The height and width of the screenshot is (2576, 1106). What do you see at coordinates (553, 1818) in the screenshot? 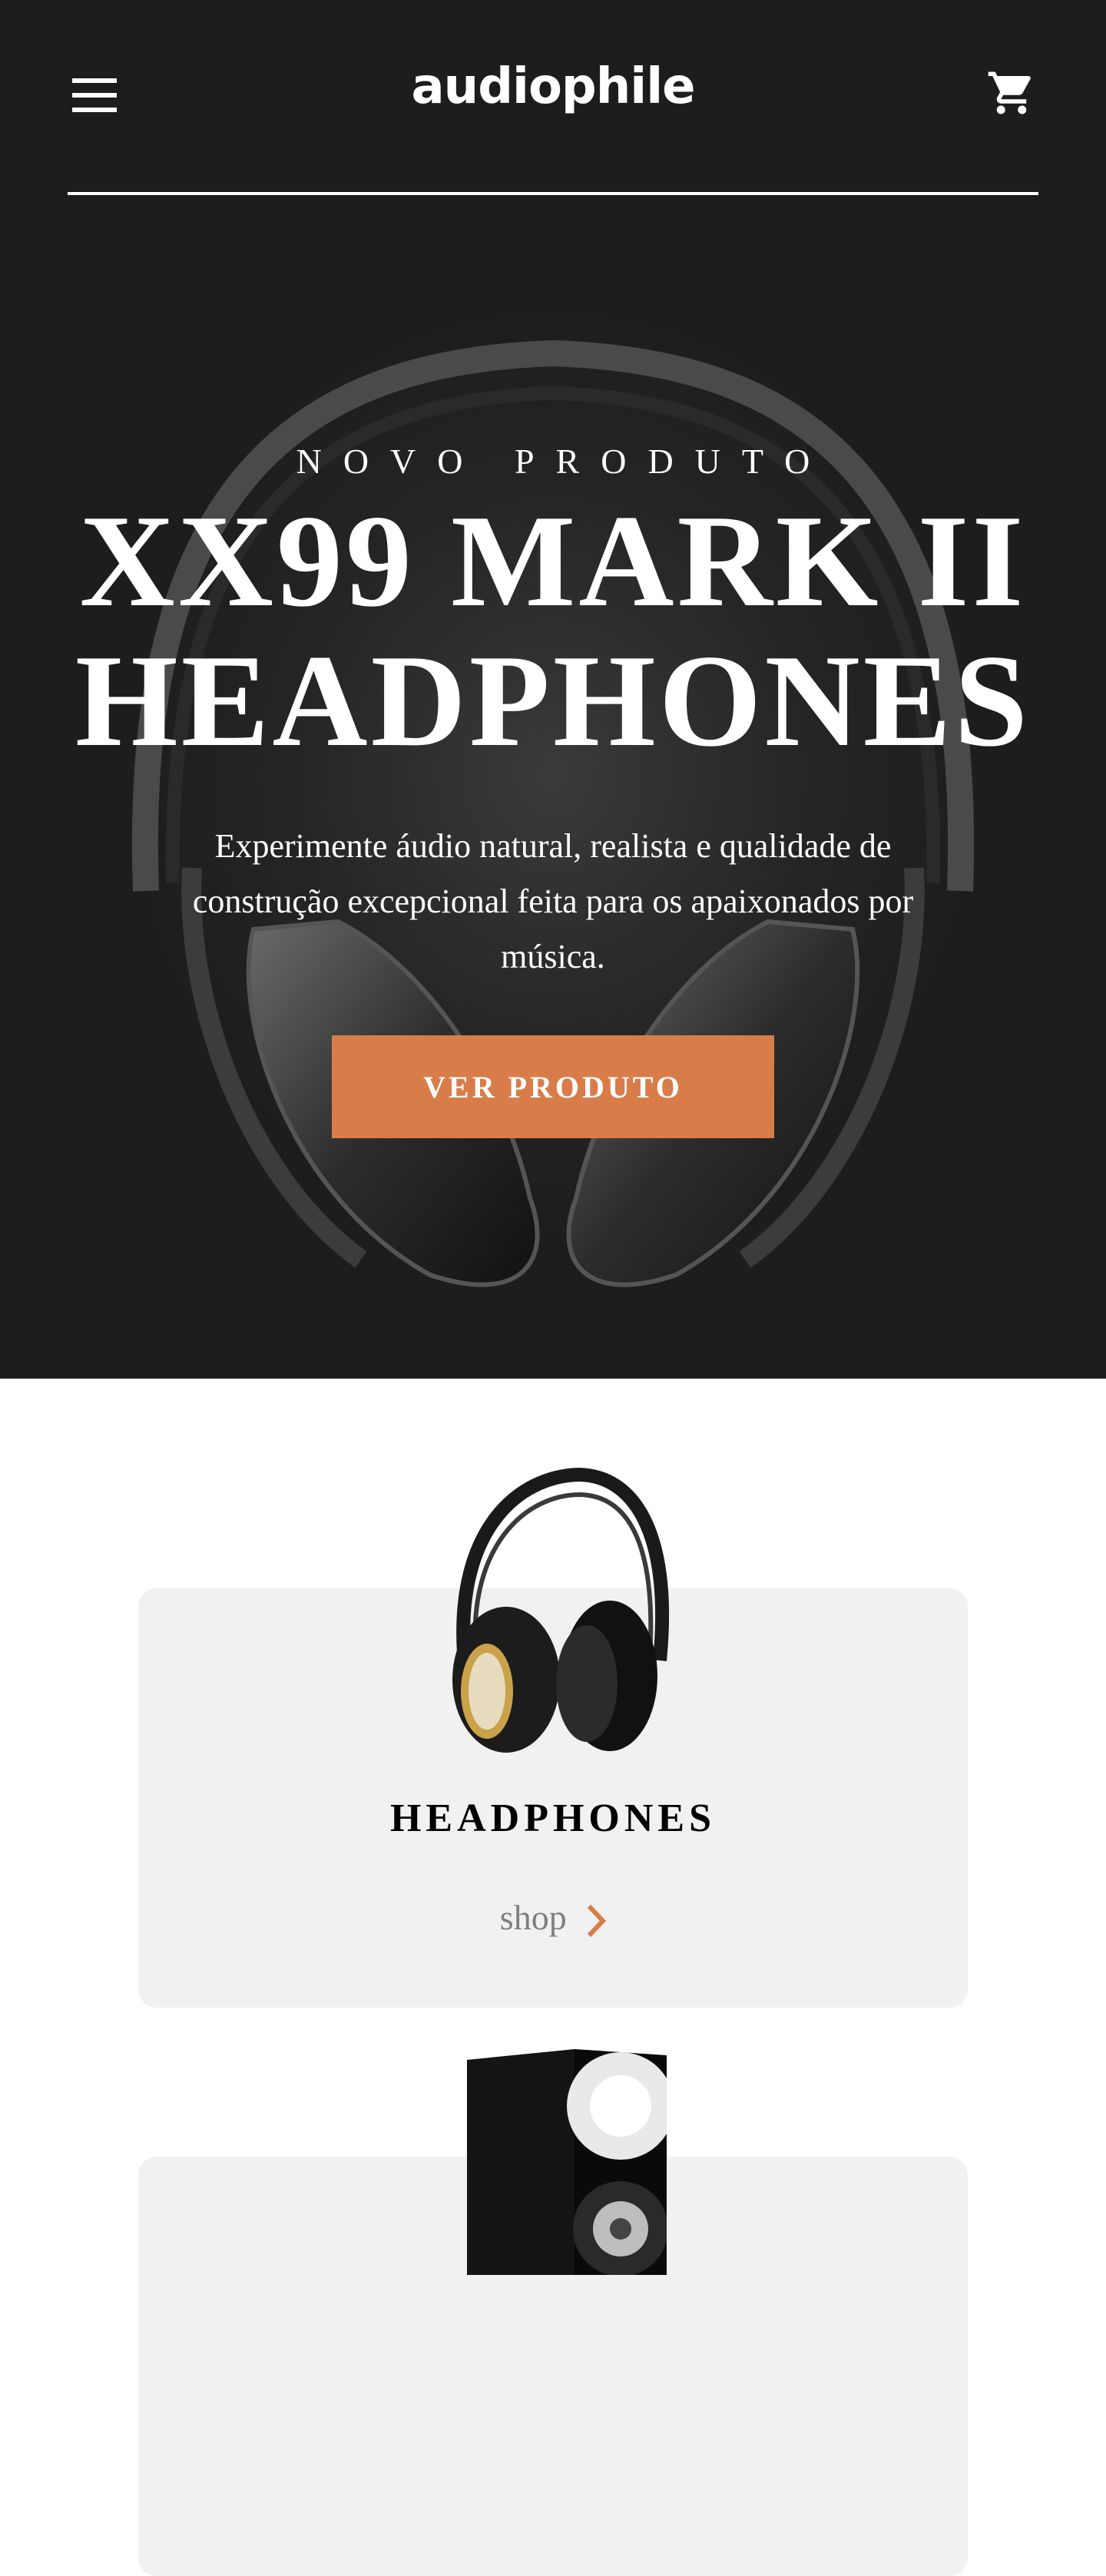
I see `category-title: HEADPHONES` at bounding box center [553, 1818].